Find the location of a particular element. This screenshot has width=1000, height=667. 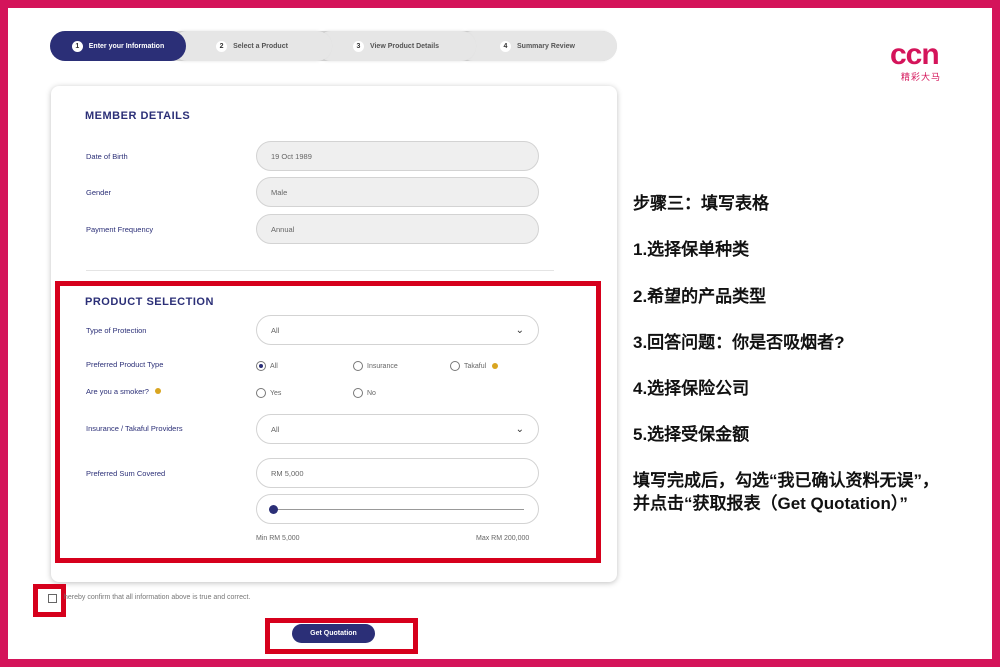

instruction-final-line1: 填写完成后，勾选“我已确认资料无误”， is located at coordinates (786, 480).